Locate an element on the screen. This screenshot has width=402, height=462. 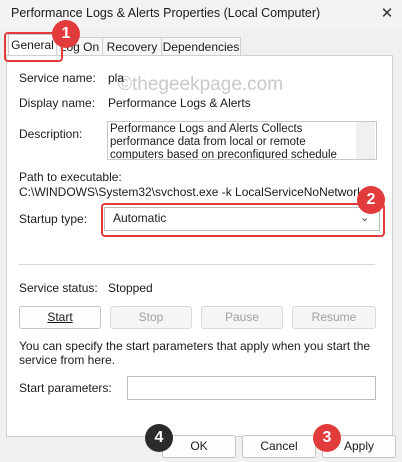
callout-badge-3: 3 is located at coordinates (327, 438).